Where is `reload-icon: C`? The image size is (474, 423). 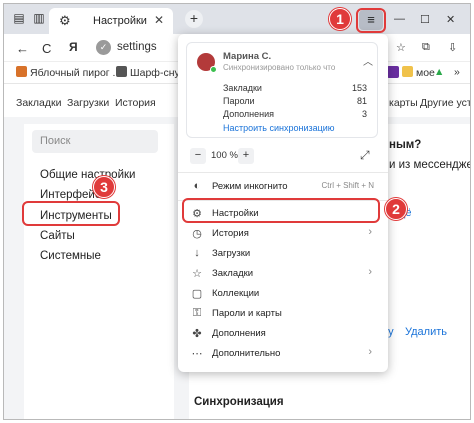
reload-icon: C is located at coordinates (46, 48).